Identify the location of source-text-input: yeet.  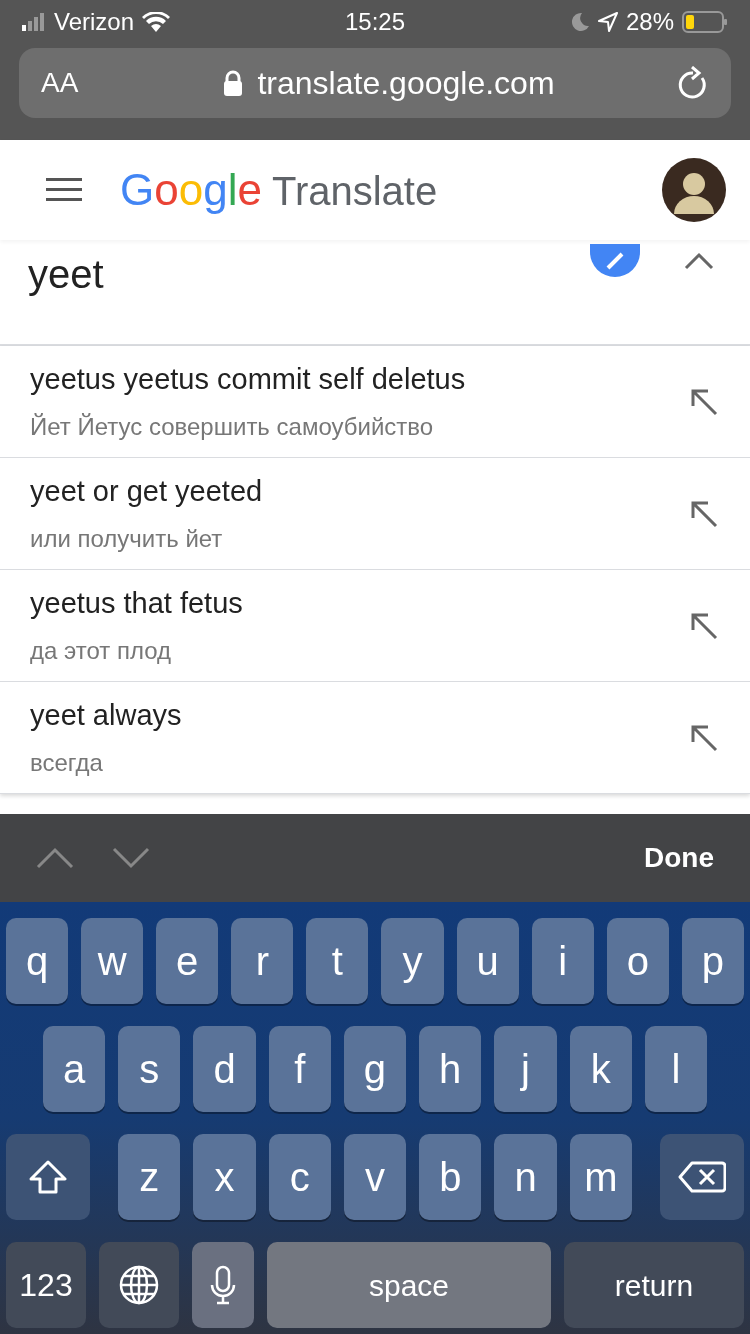
(309, 274).